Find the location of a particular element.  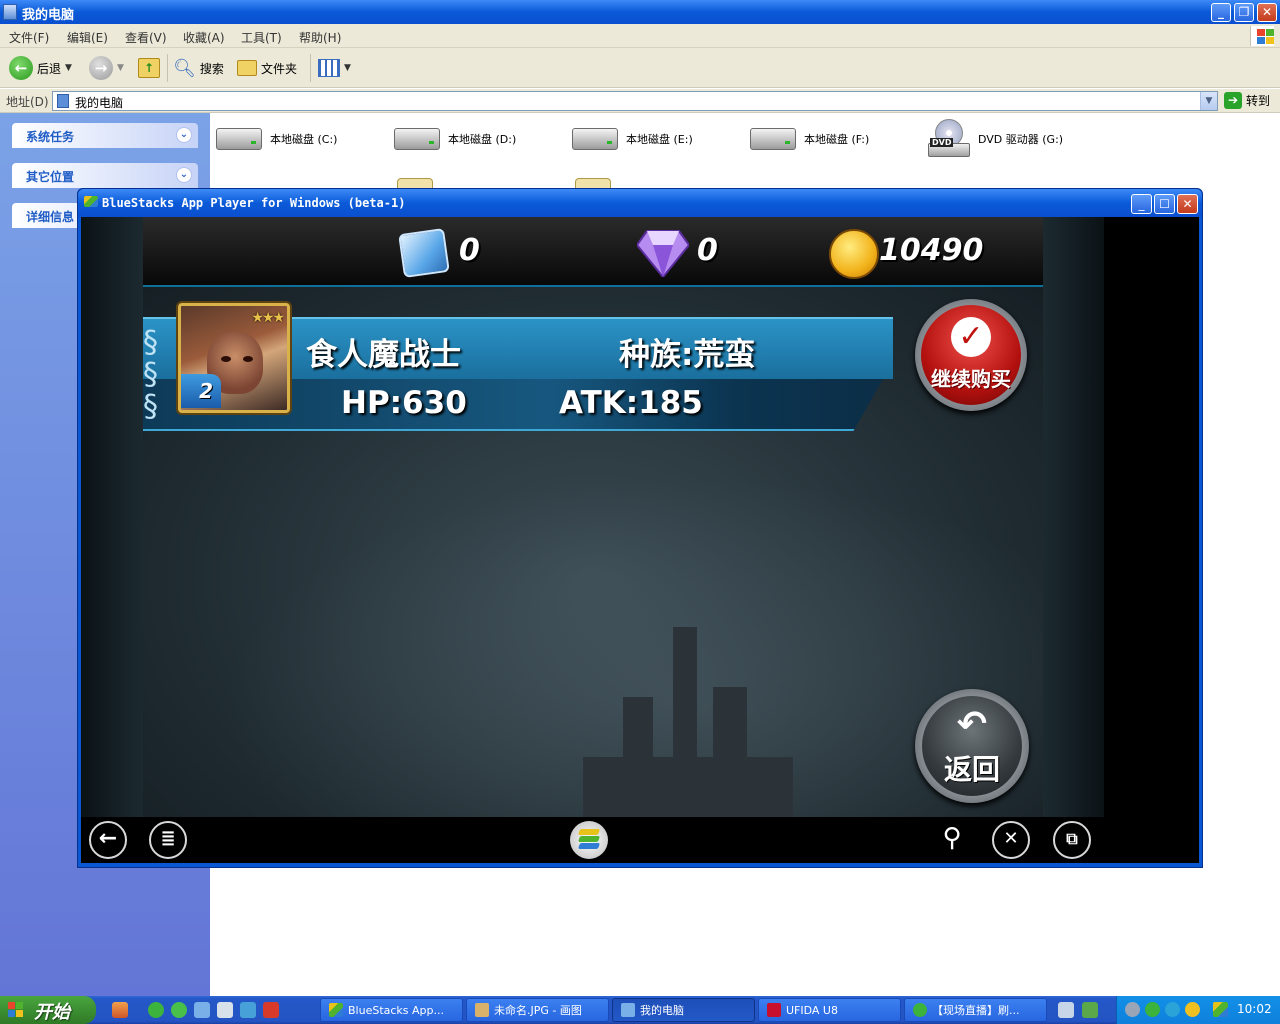

bs-close-button: ✕ is located at coordinates (1187, 204).